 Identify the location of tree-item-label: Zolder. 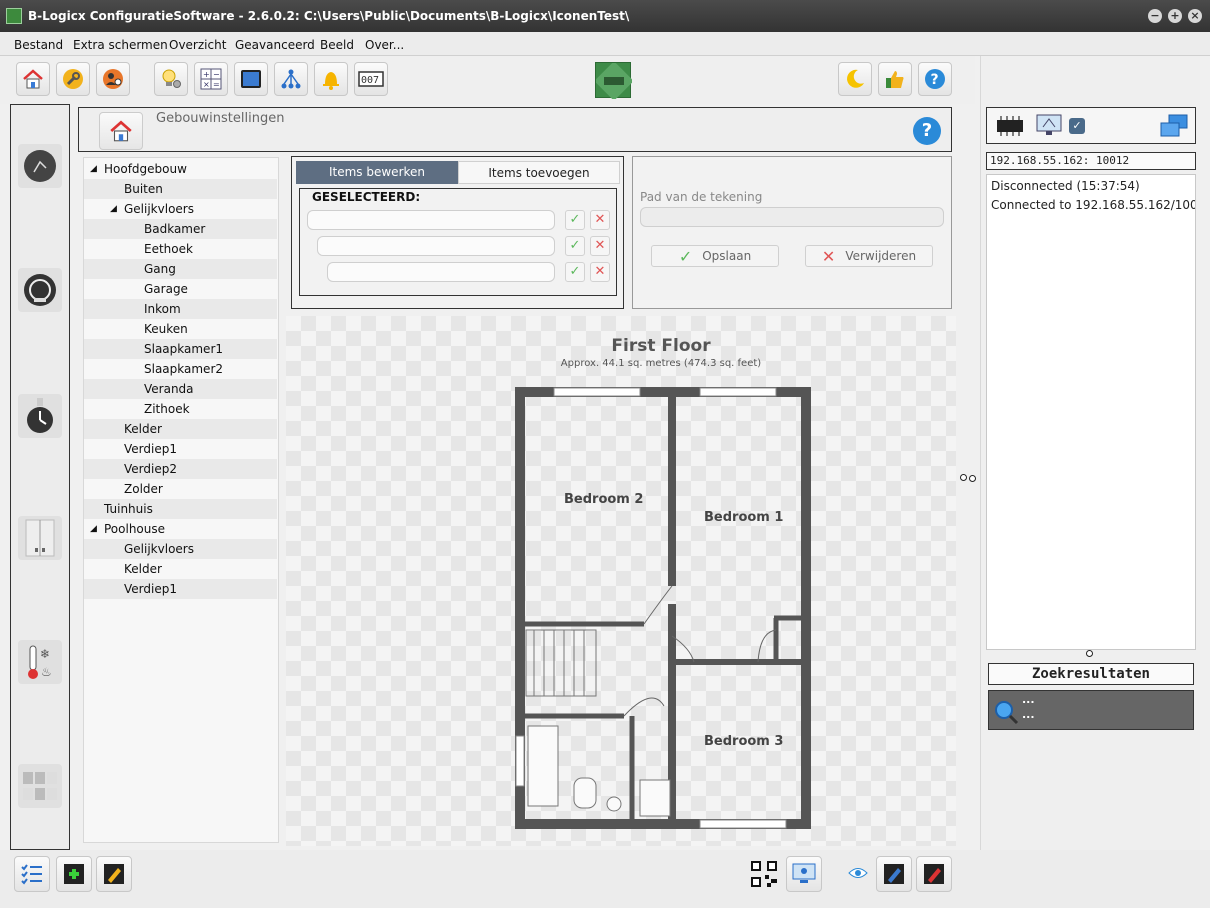
(143, 489).